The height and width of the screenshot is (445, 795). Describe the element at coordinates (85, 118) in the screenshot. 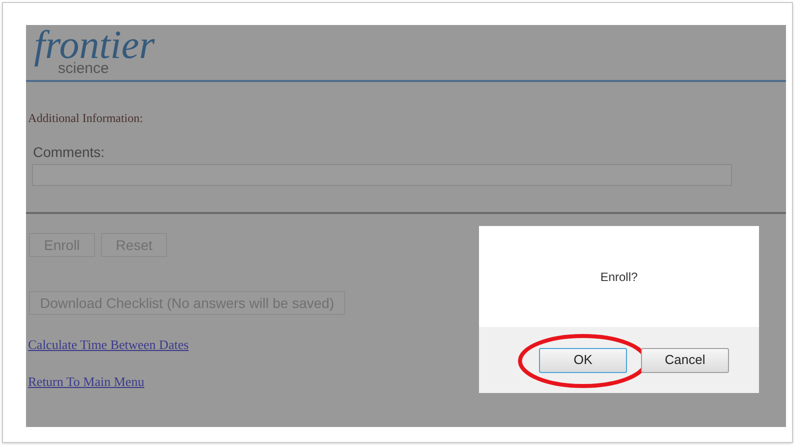

I see `section-title: Additional Information:` at that location.